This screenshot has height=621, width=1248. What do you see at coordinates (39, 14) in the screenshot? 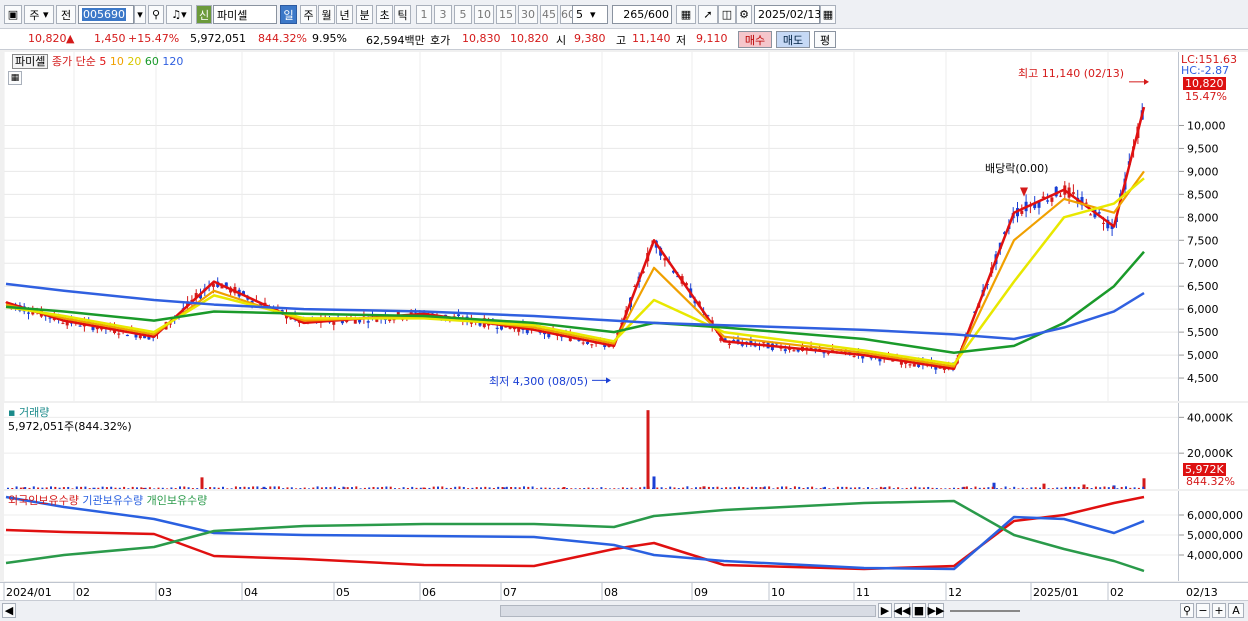
I see `market-select: 주 ▾` at bounding box center [39, 14].